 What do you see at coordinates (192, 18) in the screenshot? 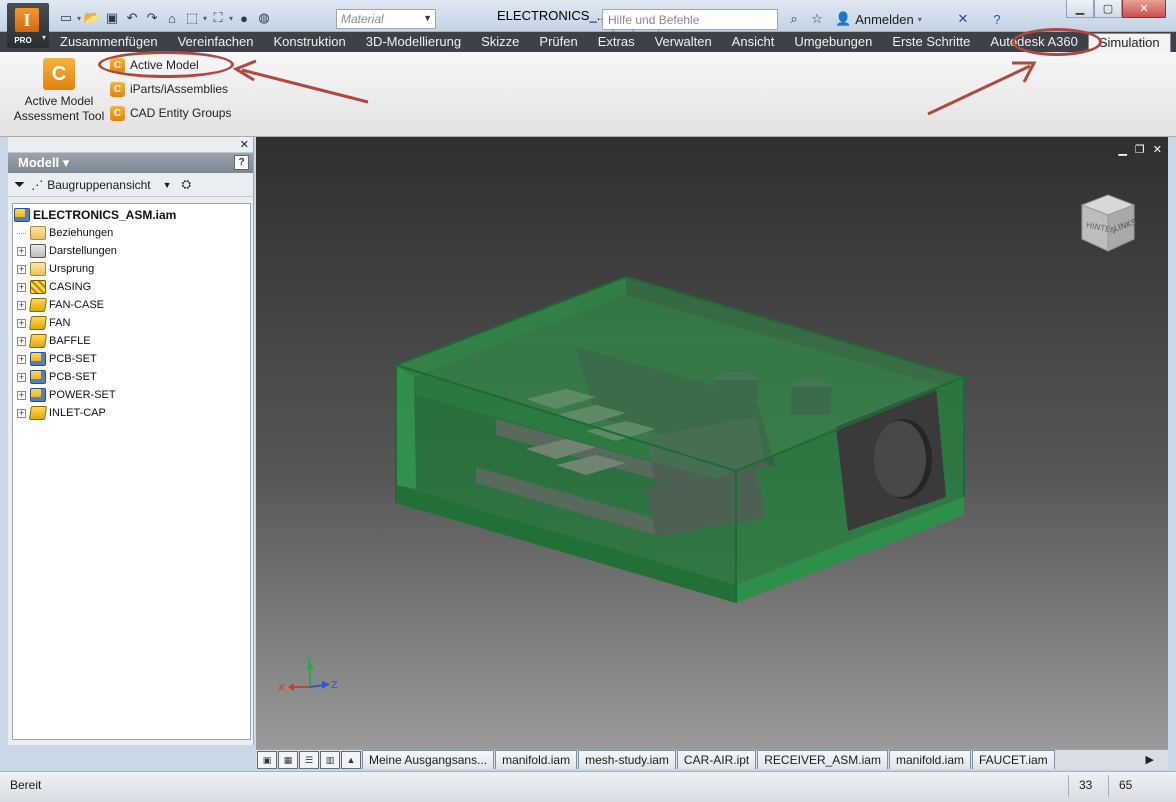
I see `update-icon: ⬚` at bounding box center [192, 18].